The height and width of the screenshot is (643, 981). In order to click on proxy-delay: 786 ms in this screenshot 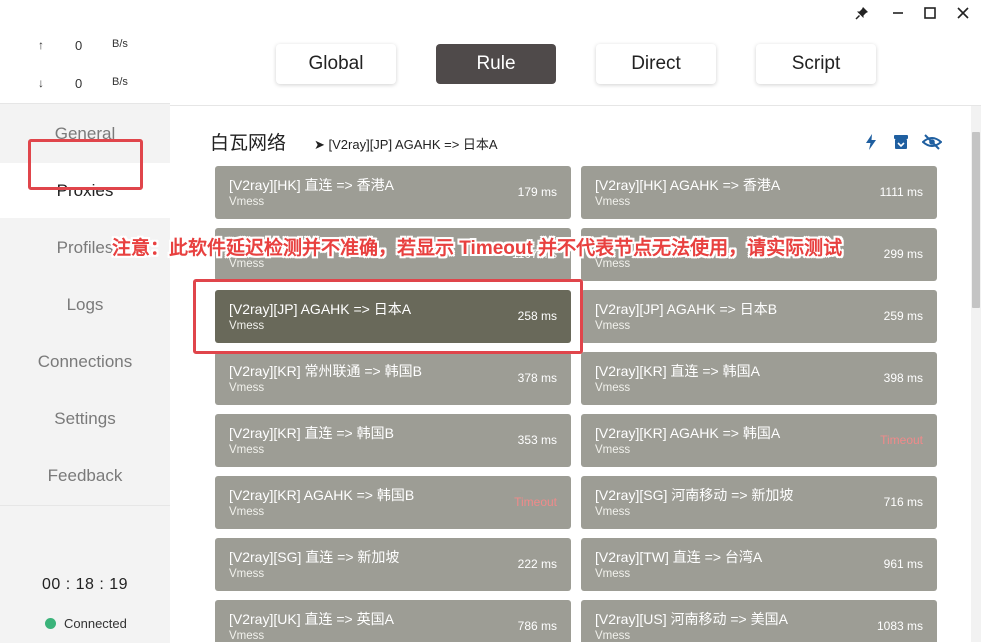, I will do `click(537, 626)`.